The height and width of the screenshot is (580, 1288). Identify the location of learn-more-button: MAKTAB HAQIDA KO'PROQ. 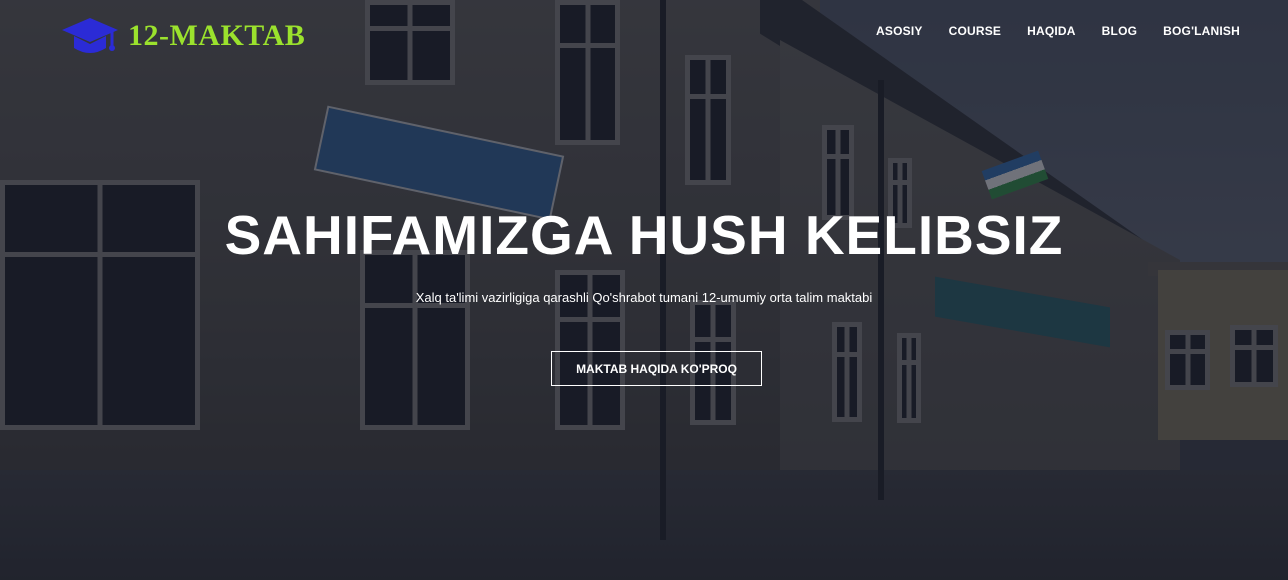
(656, 368).